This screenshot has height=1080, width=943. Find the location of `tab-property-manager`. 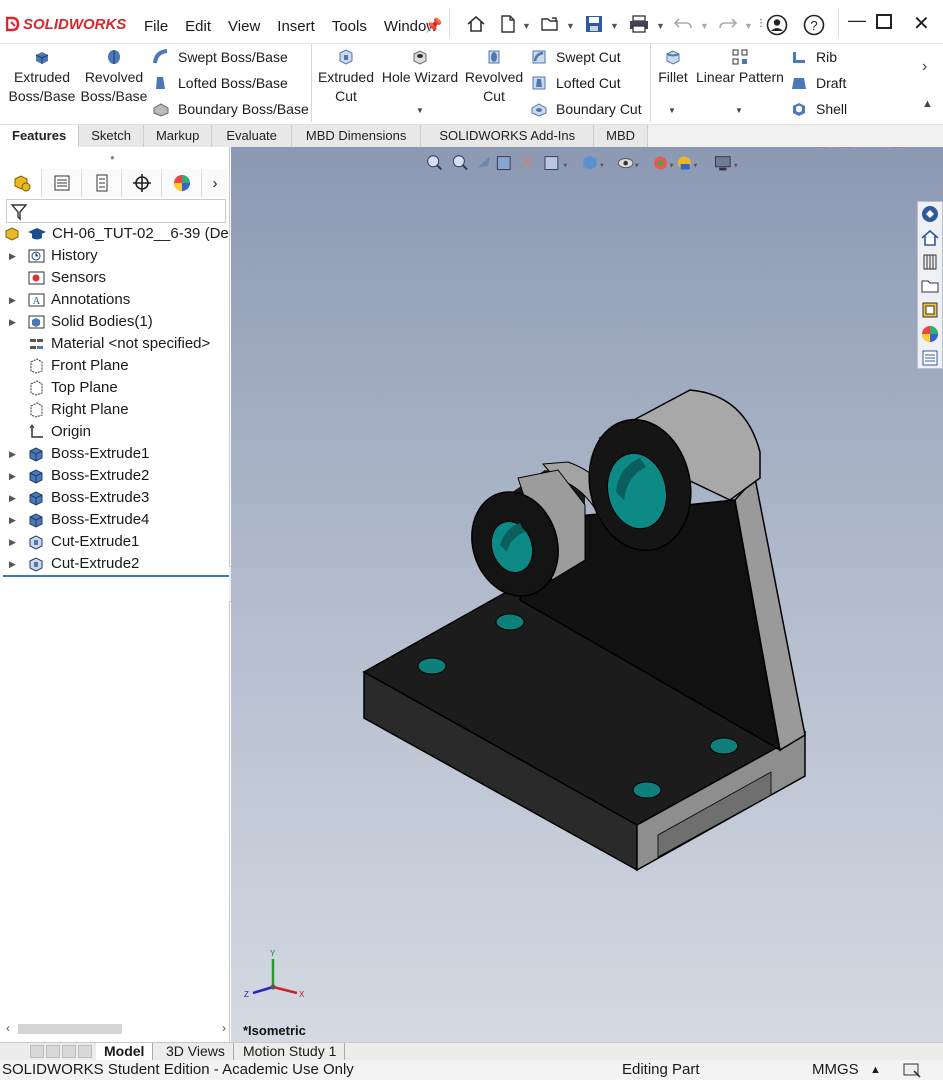

tab-property-manager is located at coordinates (62, 183).